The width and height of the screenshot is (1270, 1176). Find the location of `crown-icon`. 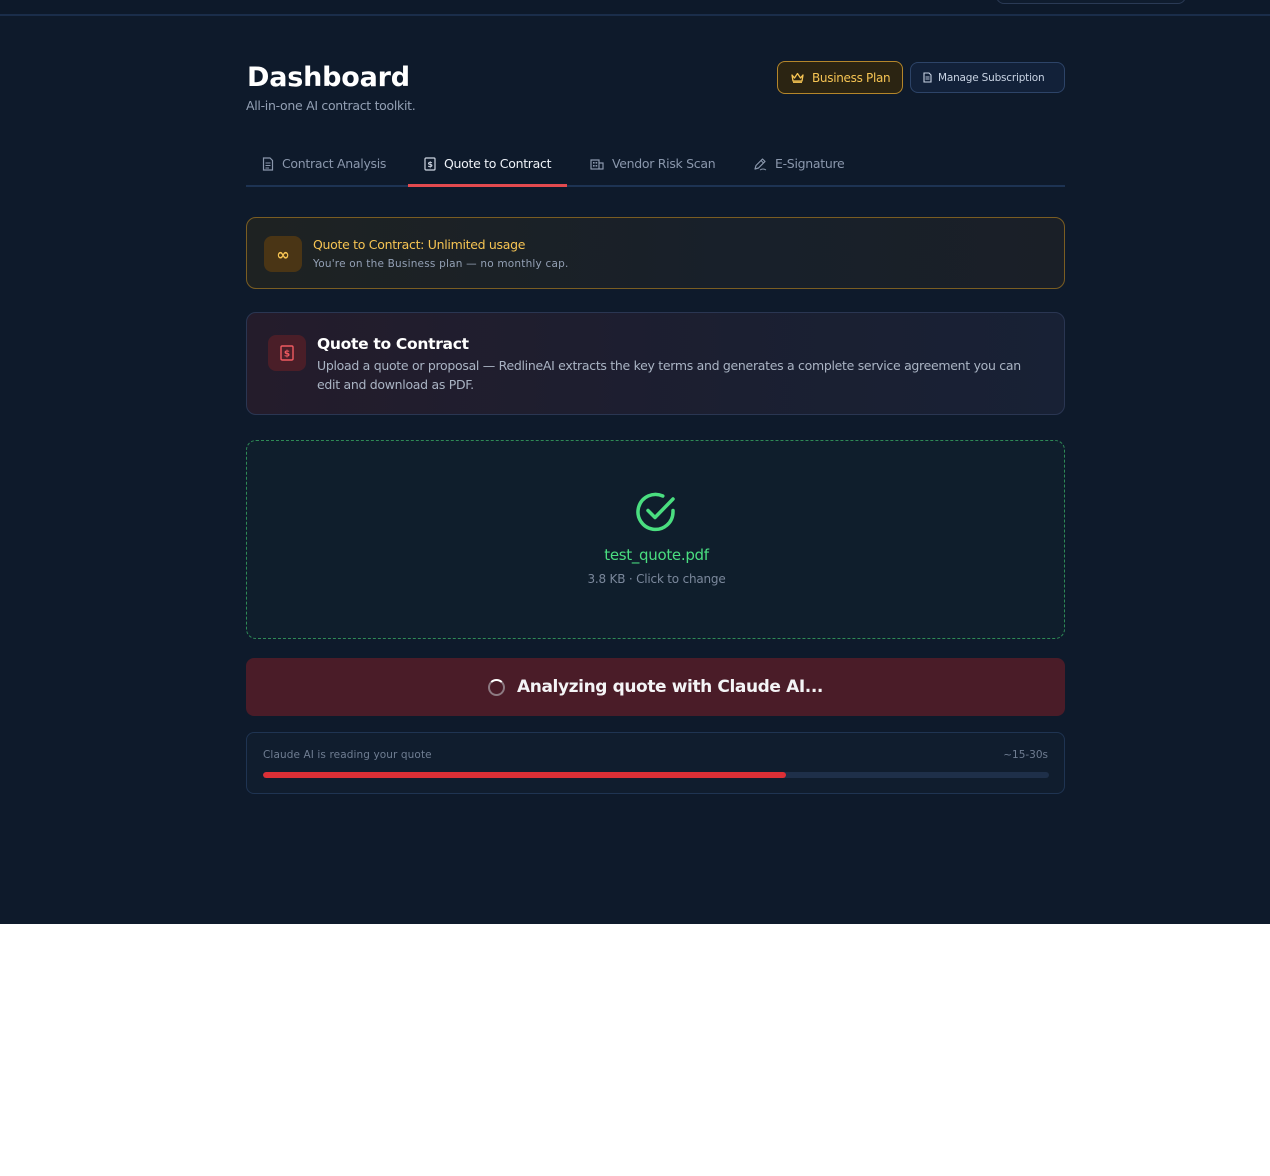

crown-icon is located at coordinates (797, 77).